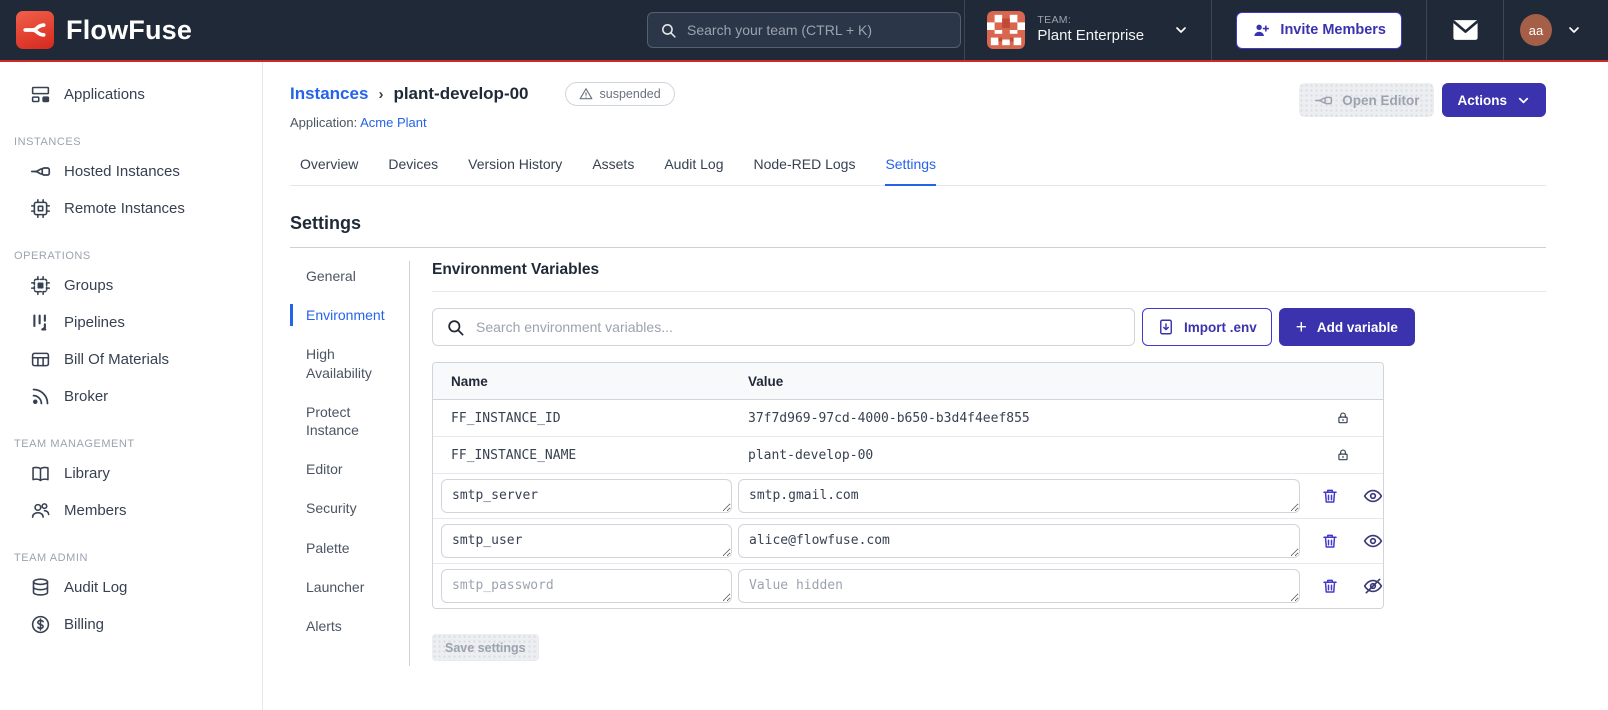 This screenshot has height=710, width=1608. What do you see at coordinates (349, 315) in the screenshot?
I see `settings-nav-environment: Environment` at bounding box center [349, 315].